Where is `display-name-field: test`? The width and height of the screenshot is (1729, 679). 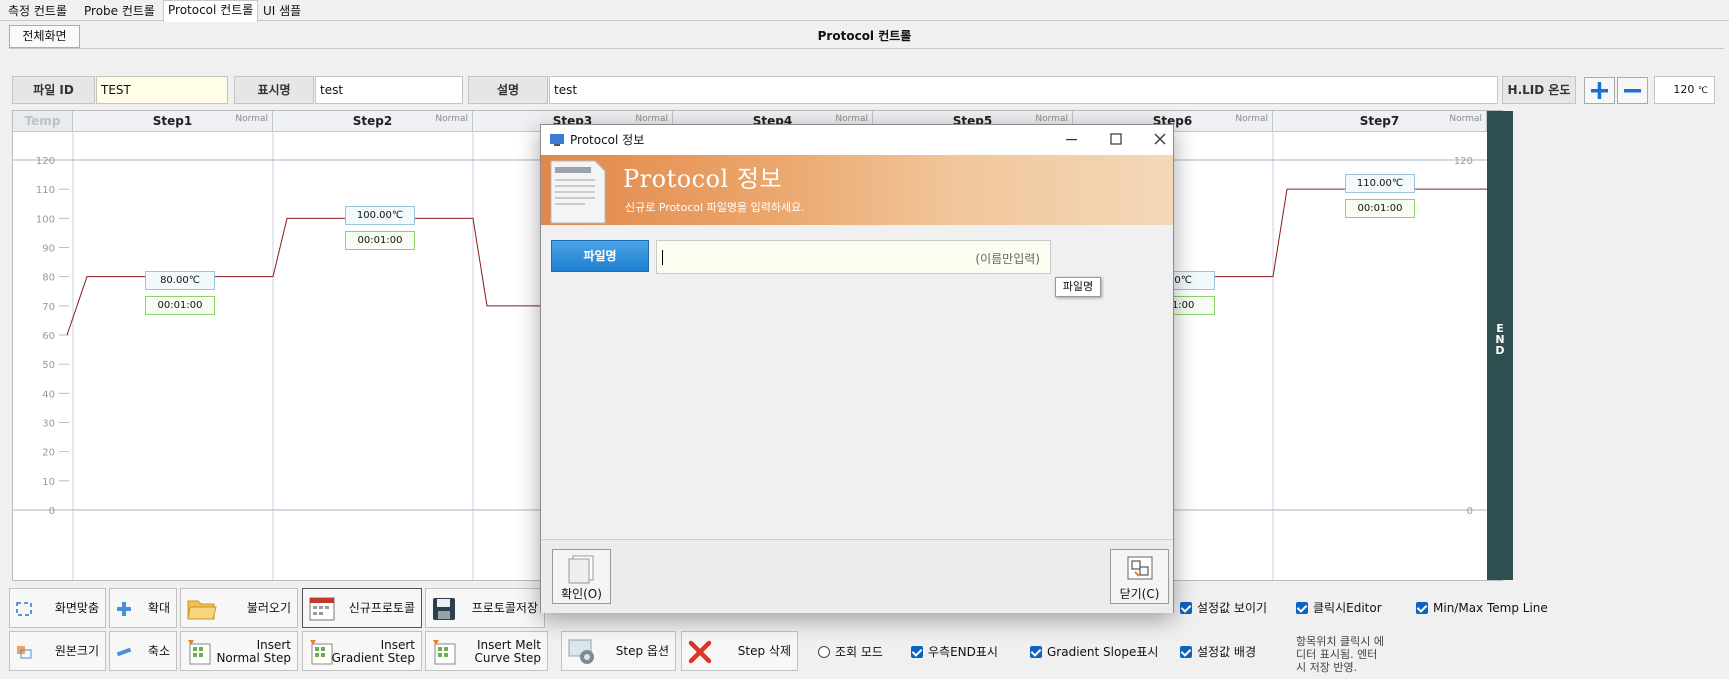
display-name-field: test is located at coordinates (389, 90).